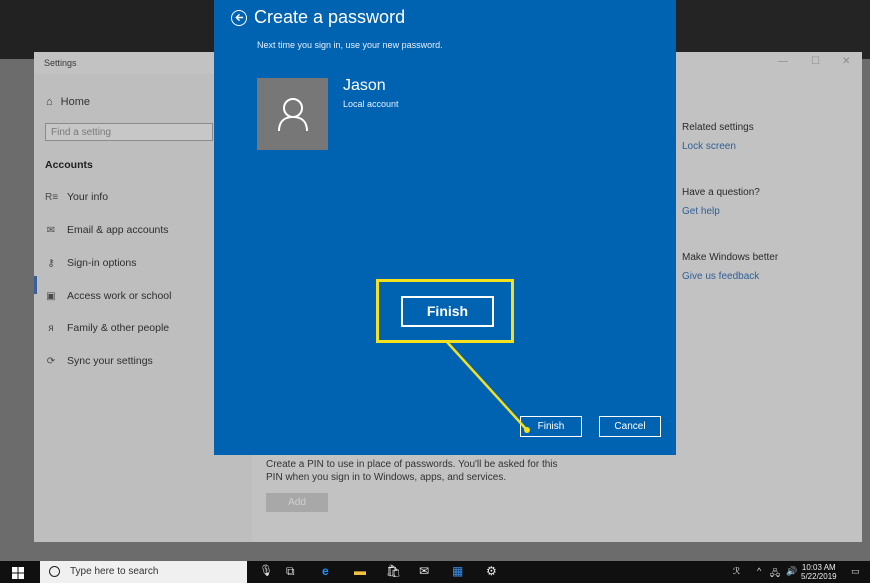 Image resolution: width=870 pixels, height=584 pixels. I want to click on chevron-up-icon: ^, so click(759, 571).